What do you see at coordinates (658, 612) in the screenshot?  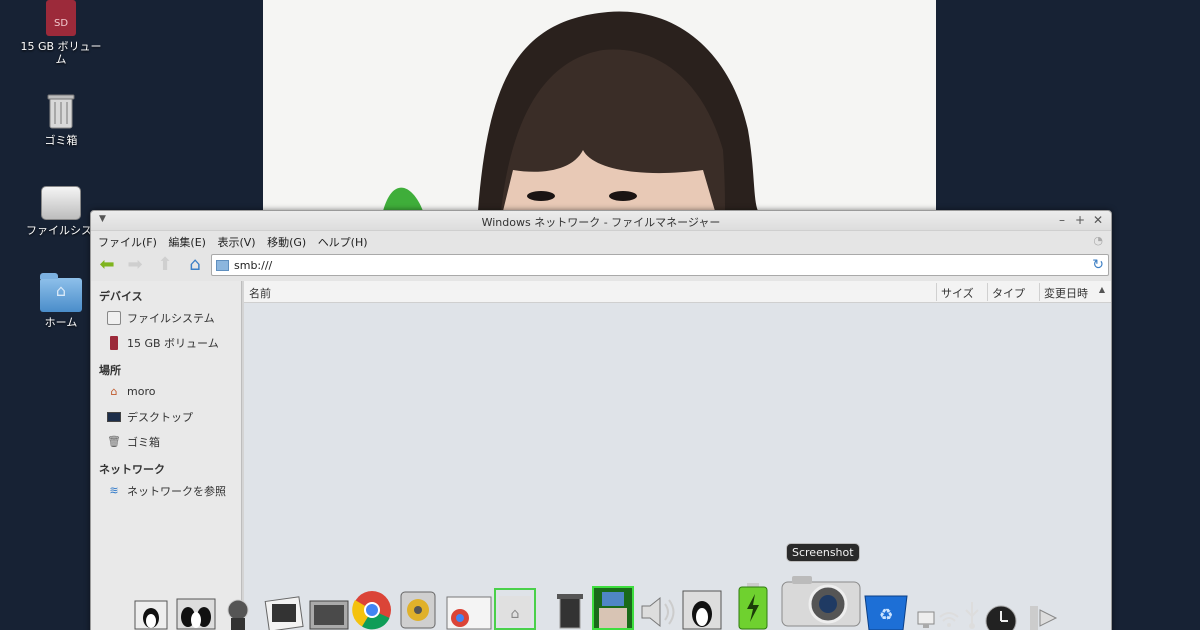 I see `volume-icon` at bounding box center [658, 612].